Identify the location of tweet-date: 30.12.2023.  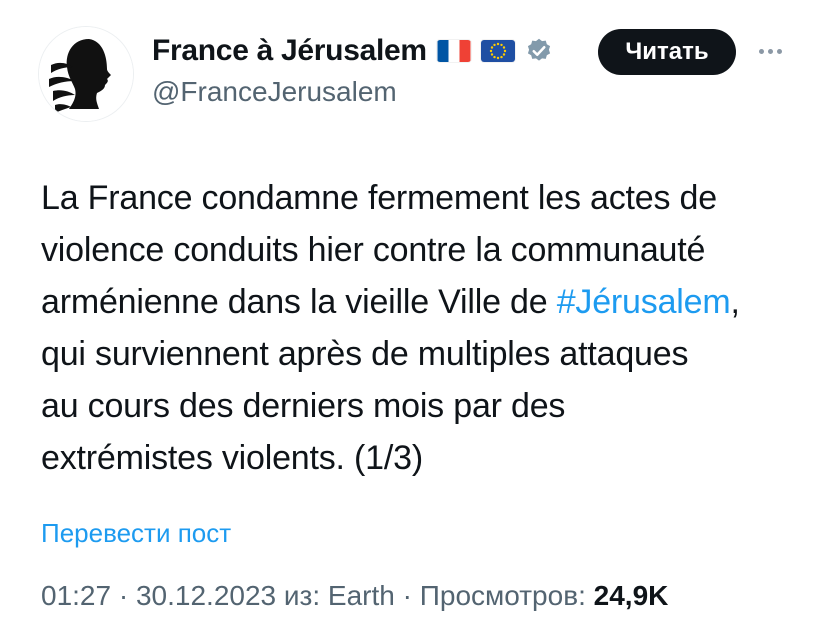
(206, 595).